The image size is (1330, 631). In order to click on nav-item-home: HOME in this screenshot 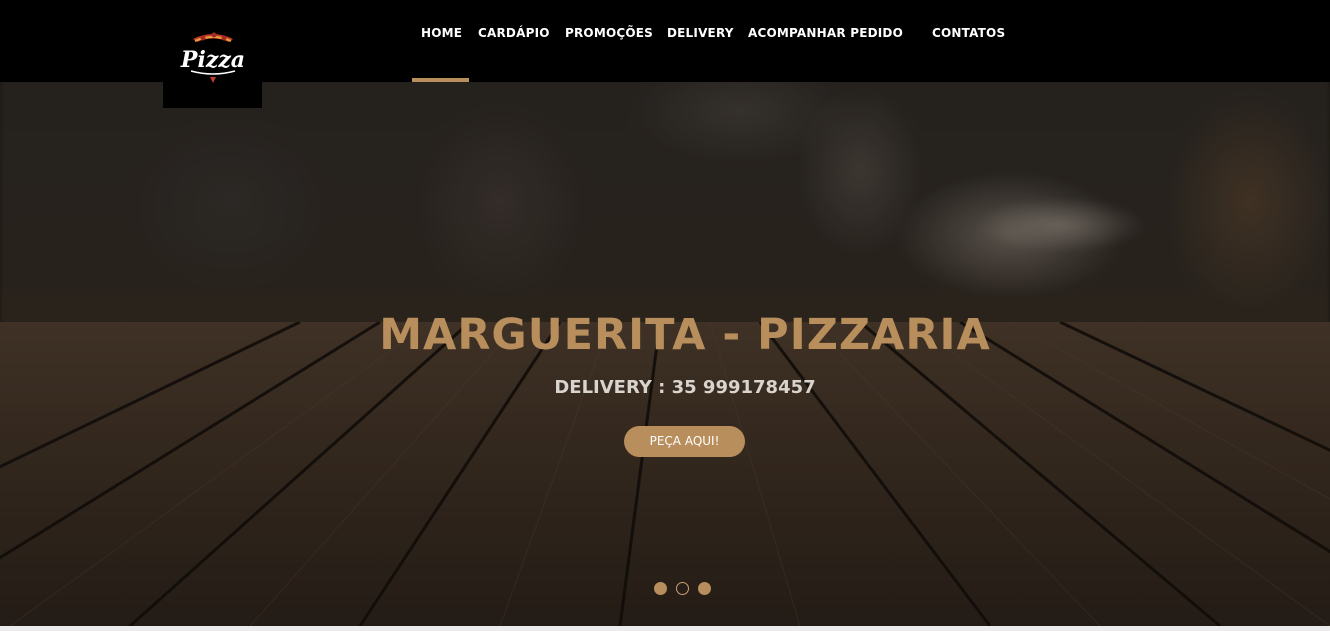, I will do `click(441, 36)`.